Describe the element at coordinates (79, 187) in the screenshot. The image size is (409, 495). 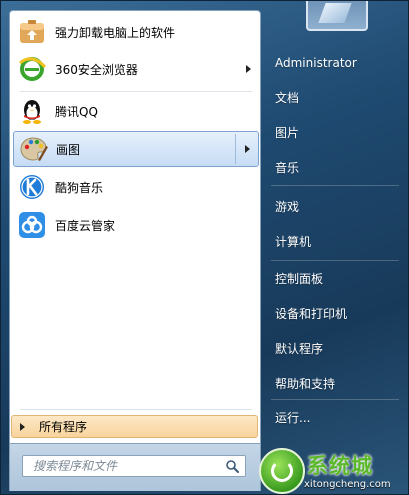
I see `program-label: 酷狗音乐` at that location.